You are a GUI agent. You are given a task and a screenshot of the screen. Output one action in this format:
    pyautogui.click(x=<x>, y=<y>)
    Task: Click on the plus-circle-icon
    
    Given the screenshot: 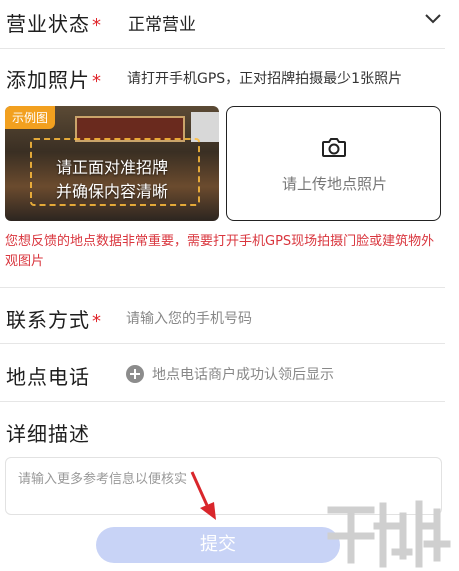 What is the action you would take?
    pyautogui.click(x=135, y=374)
    